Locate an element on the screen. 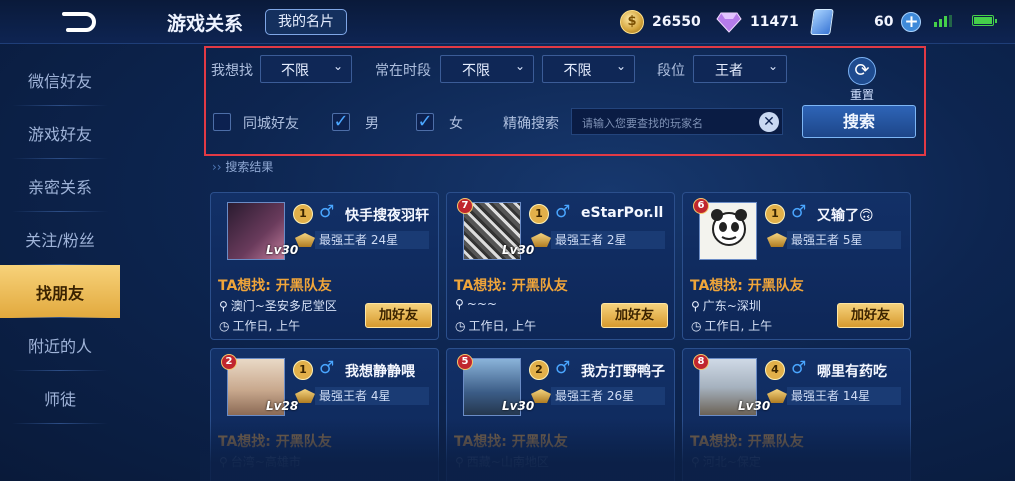 The height and width of the screenshot is (481, 1015). sidebar-item-mentorship: 师徒 is located at coordinates (60, 397).